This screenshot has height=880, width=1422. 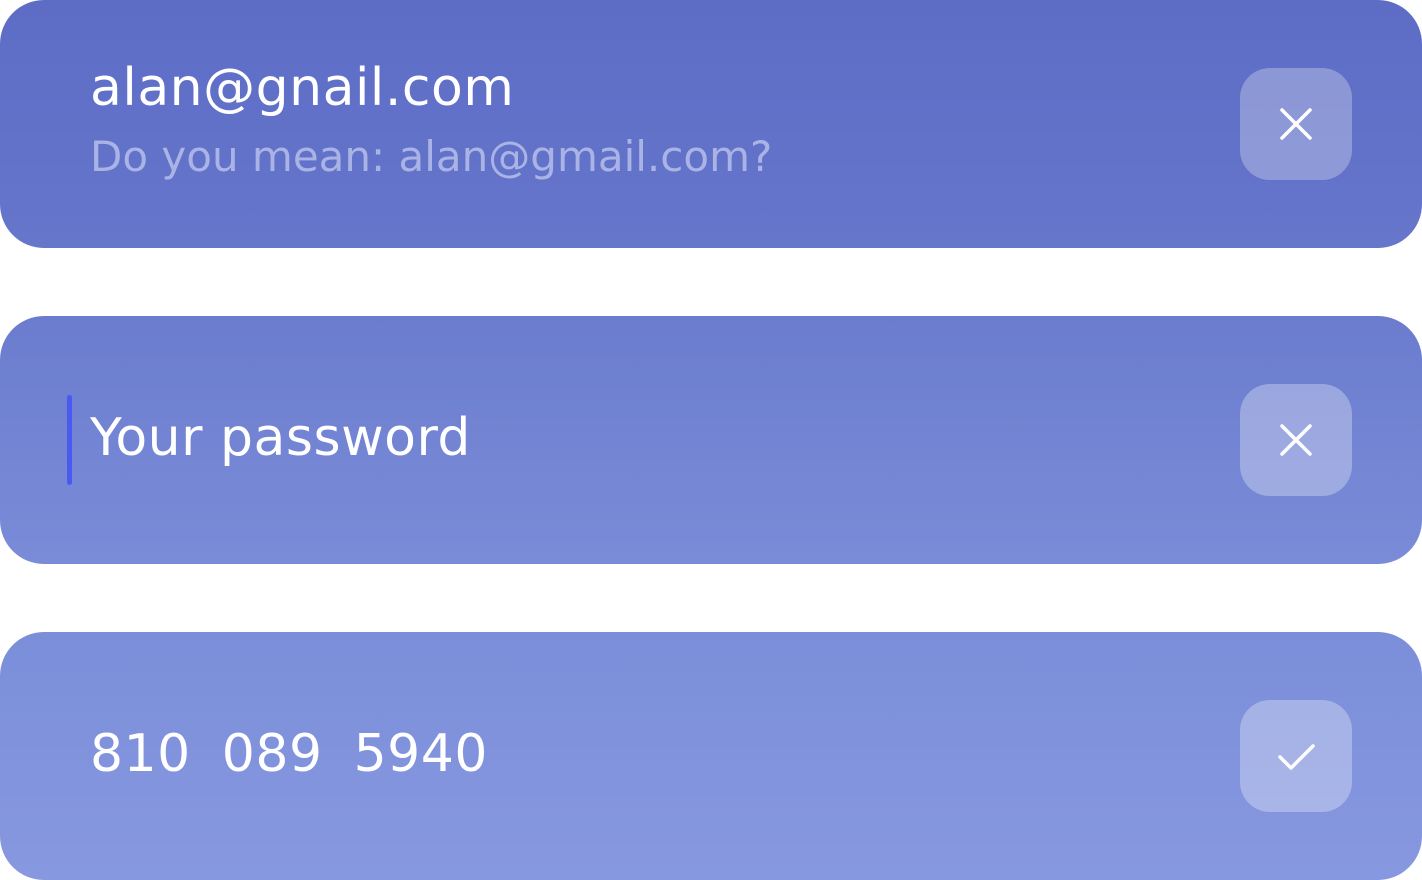 What do you see at coordinates (431, 156) in the screenshot?
I see `email-suggestion-hint: Do you mean: alan@gmail.com?` at bounding box center [431, 156].